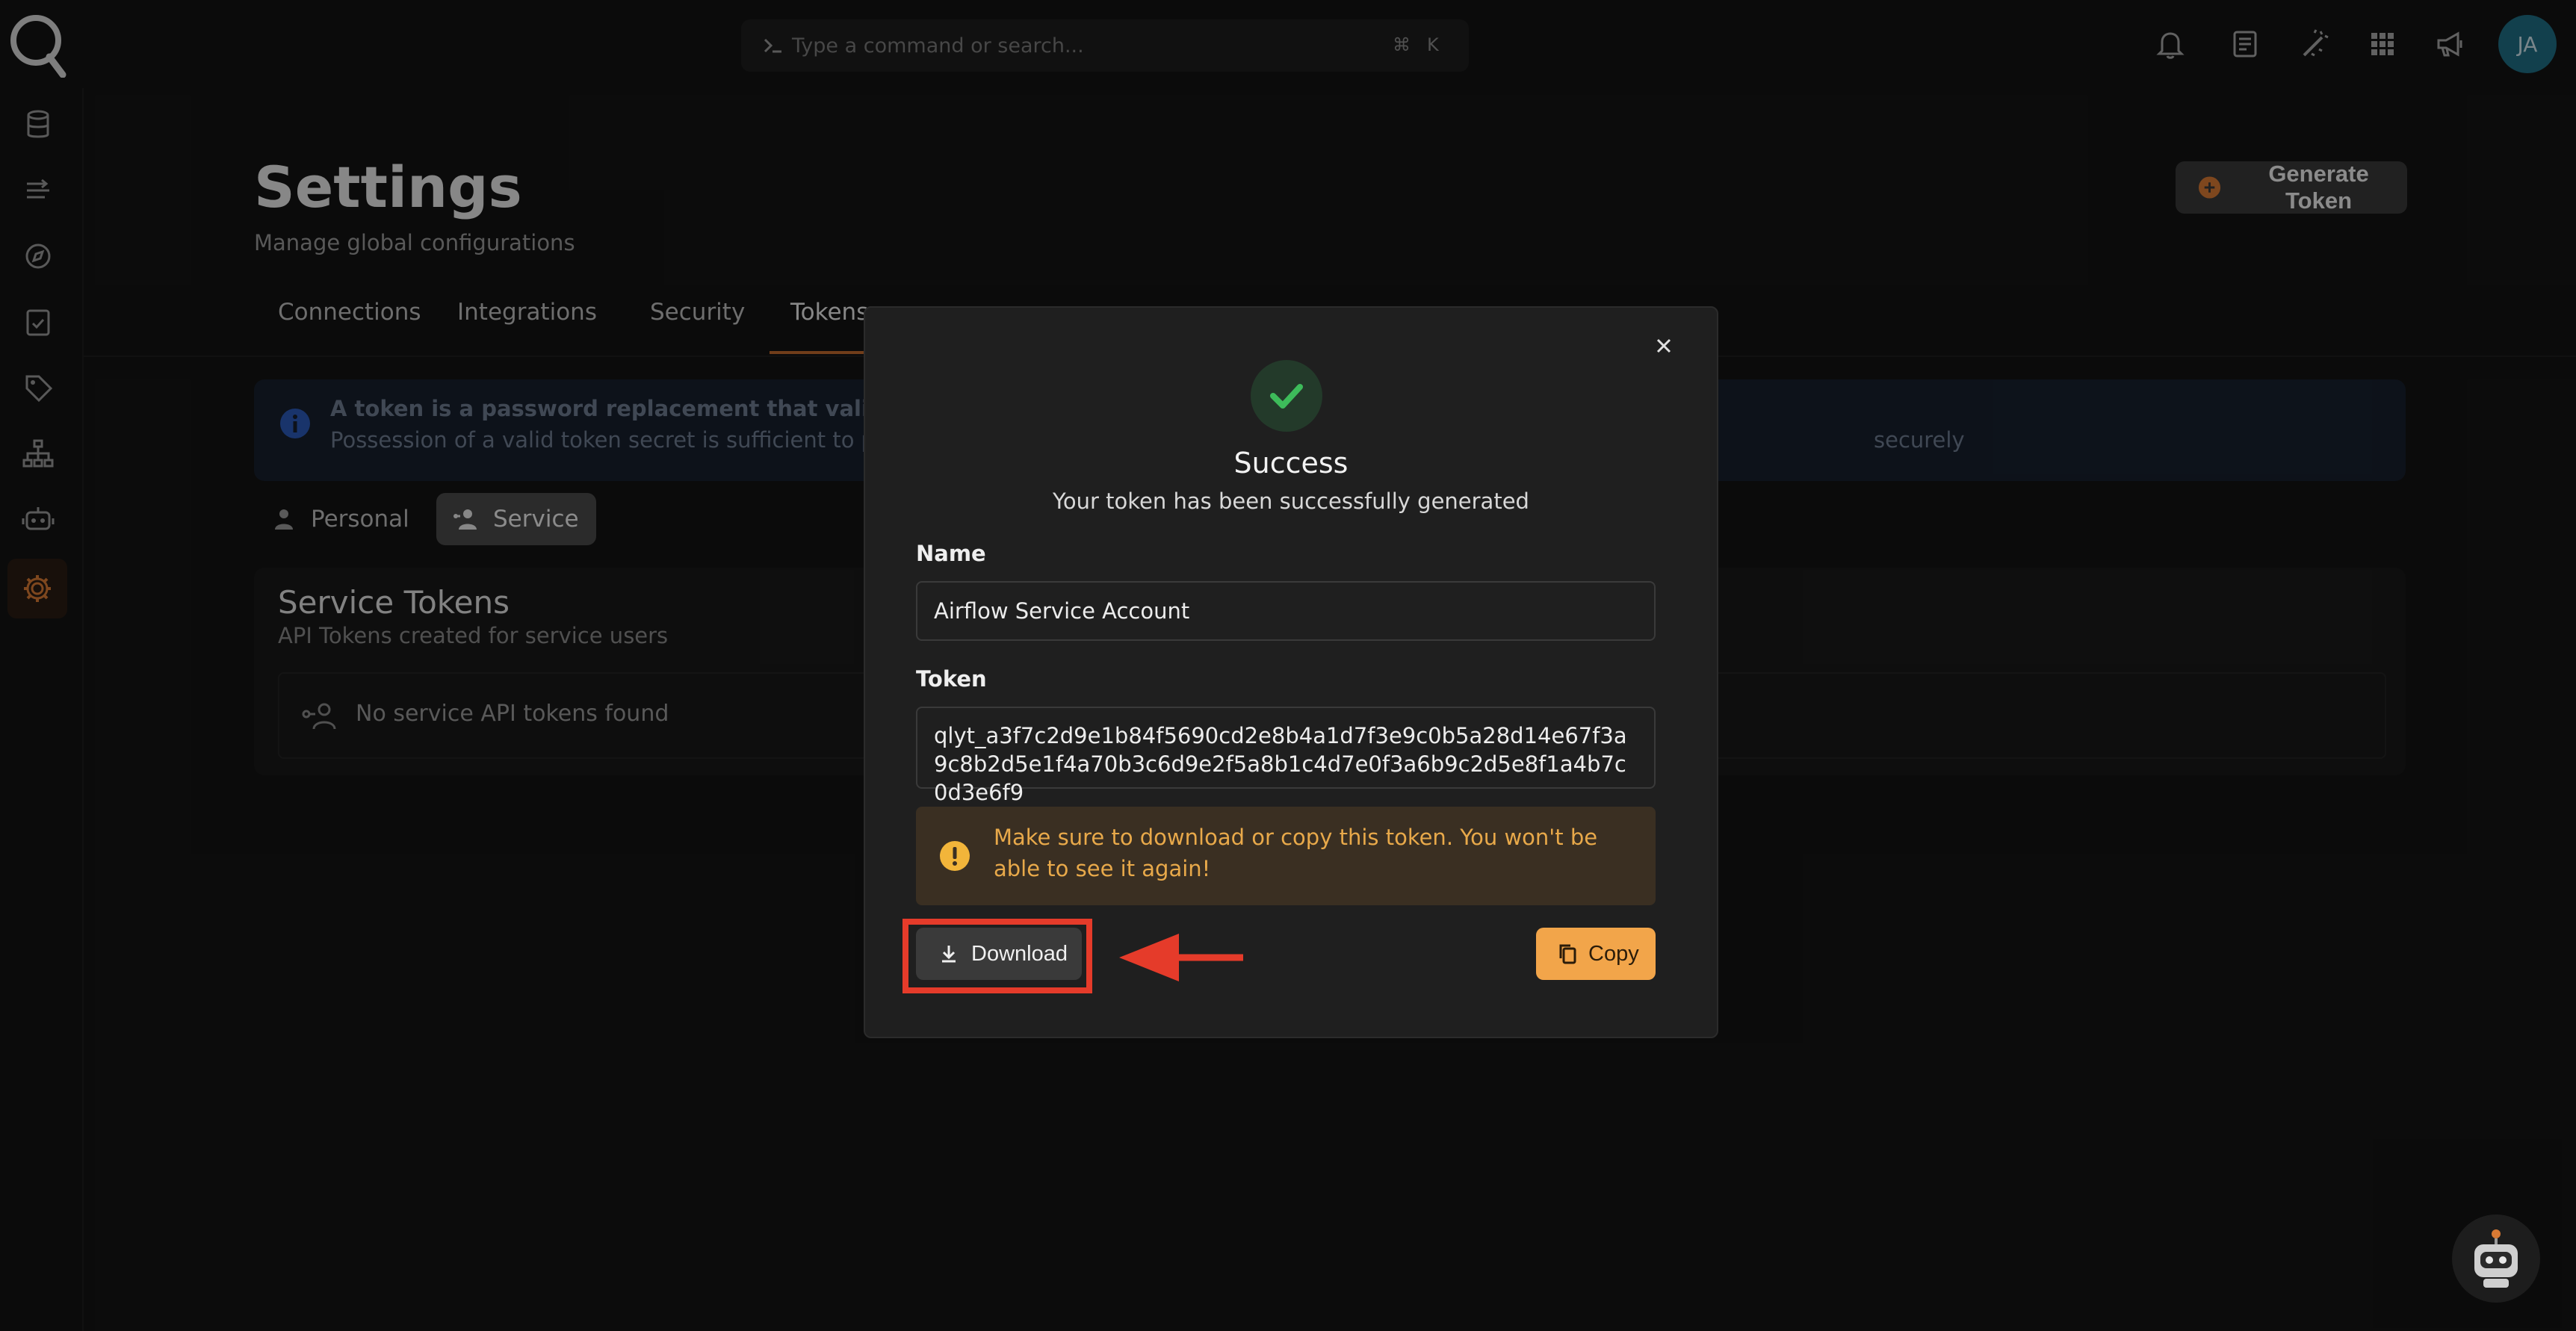  I want to click on copy-label: Copy, so click(1613, 953).